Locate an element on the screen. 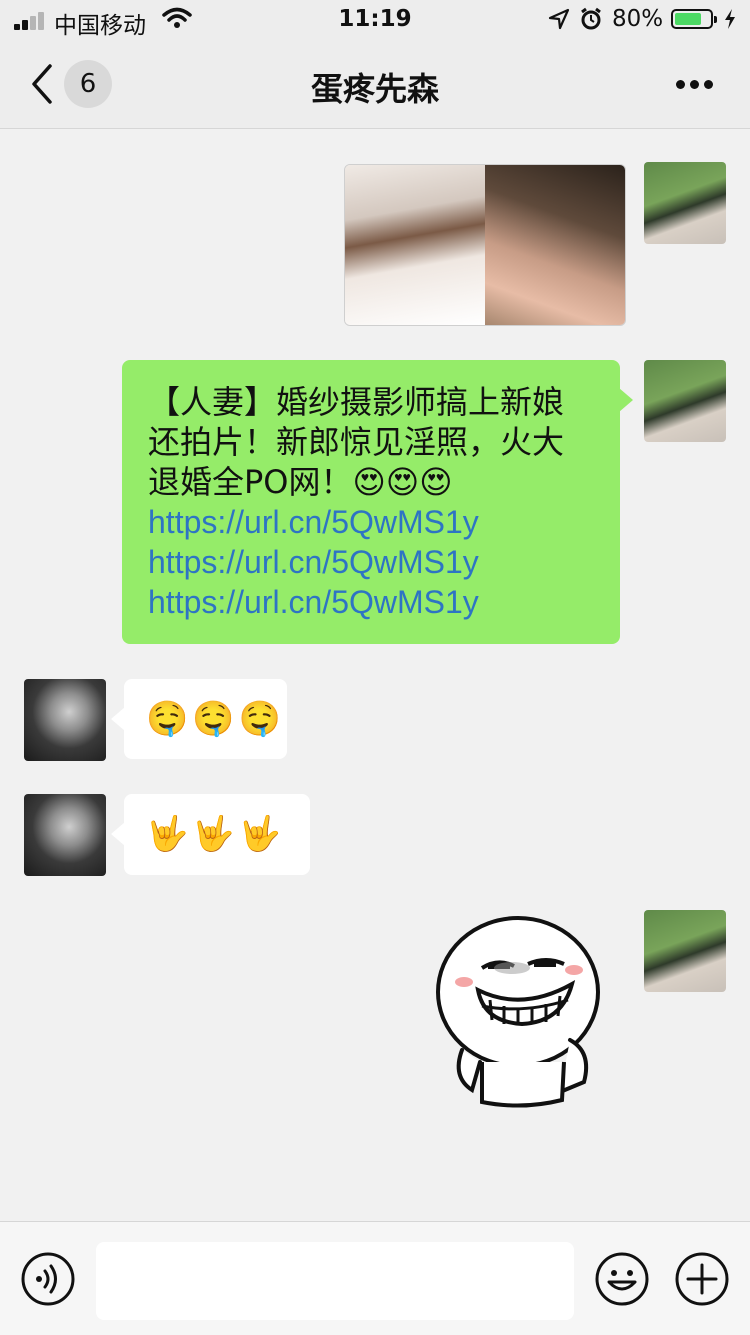 The image size is (750, 1335). page-title: 蛋疼先森 is located at coordinates (374, 89).